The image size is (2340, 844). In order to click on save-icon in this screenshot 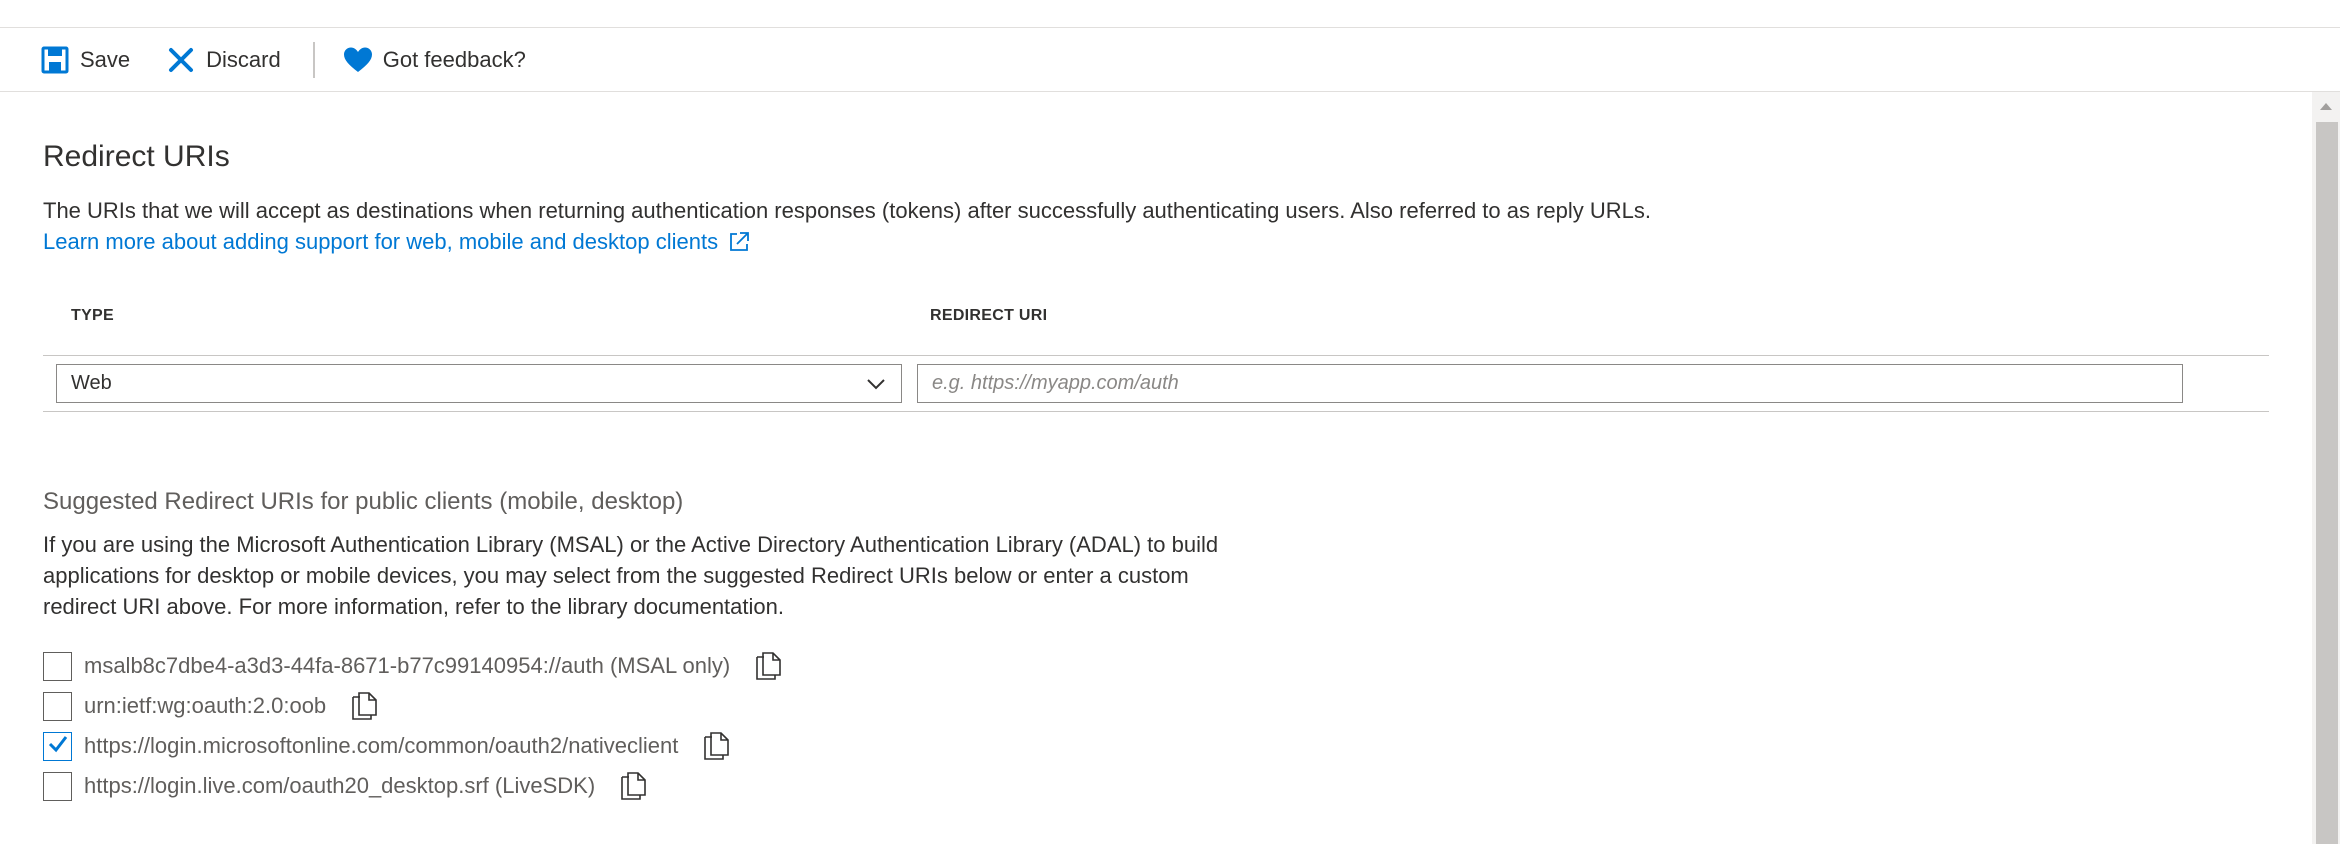, I will do `click(55, 60)`.